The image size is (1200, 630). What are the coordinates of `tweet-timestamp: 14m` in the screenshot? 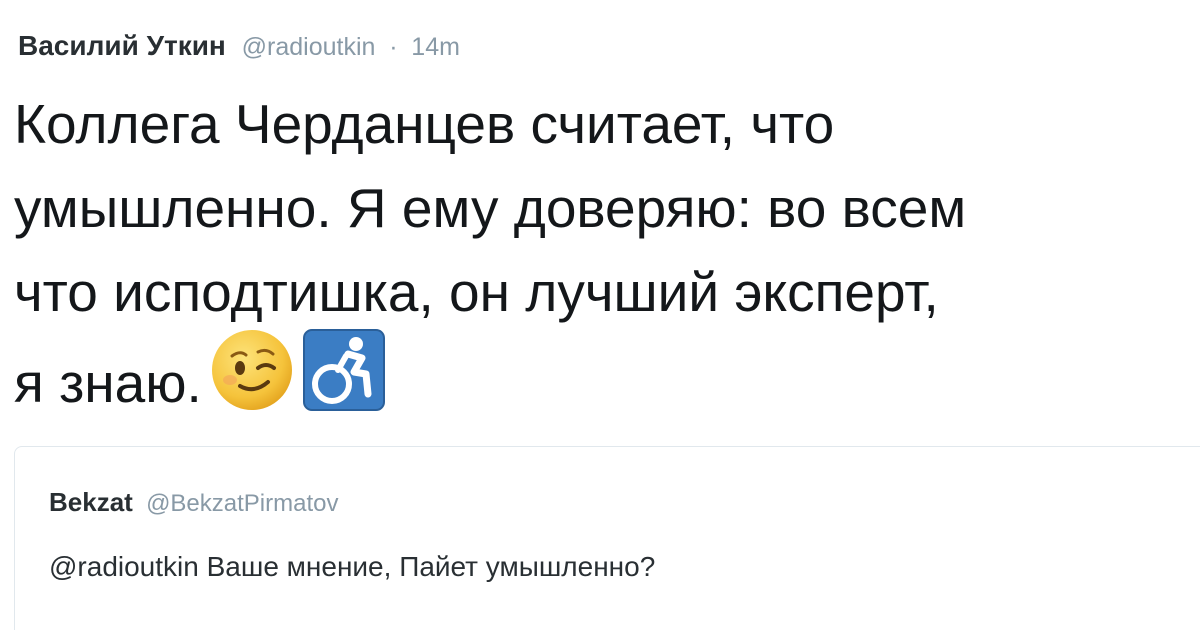 It's located at (435, 47).